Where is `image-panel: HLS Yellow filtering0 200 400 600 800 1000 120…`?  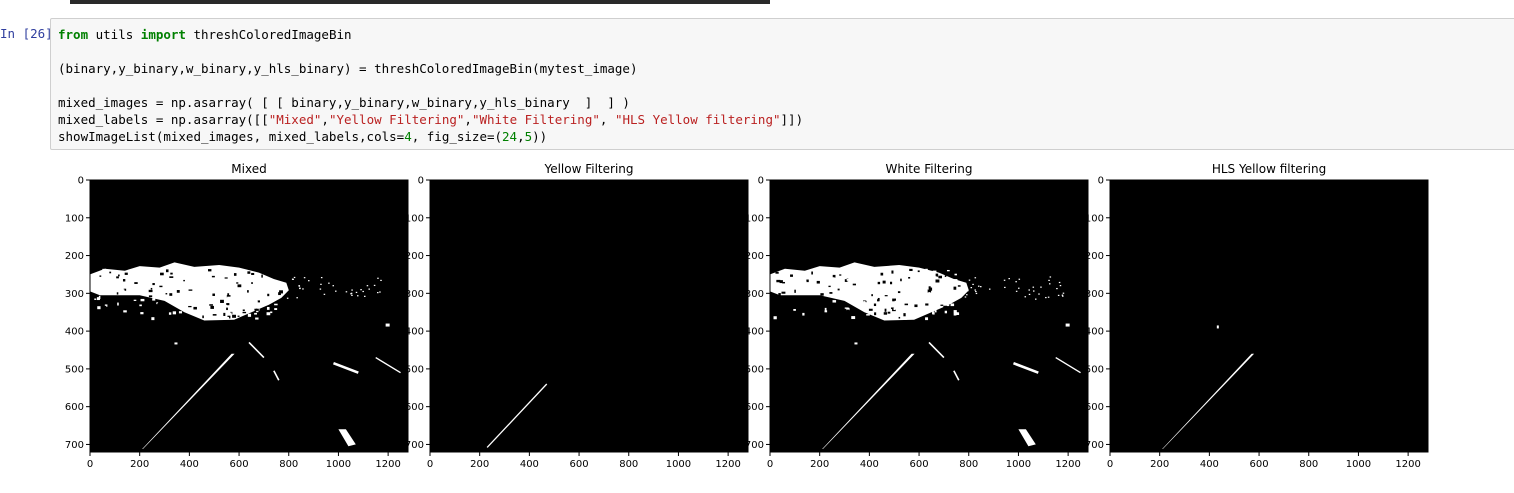 image-panel: HLS Yellow filtering0 200 400 600 800 1000 120… is located at coordinates (1257, 316).